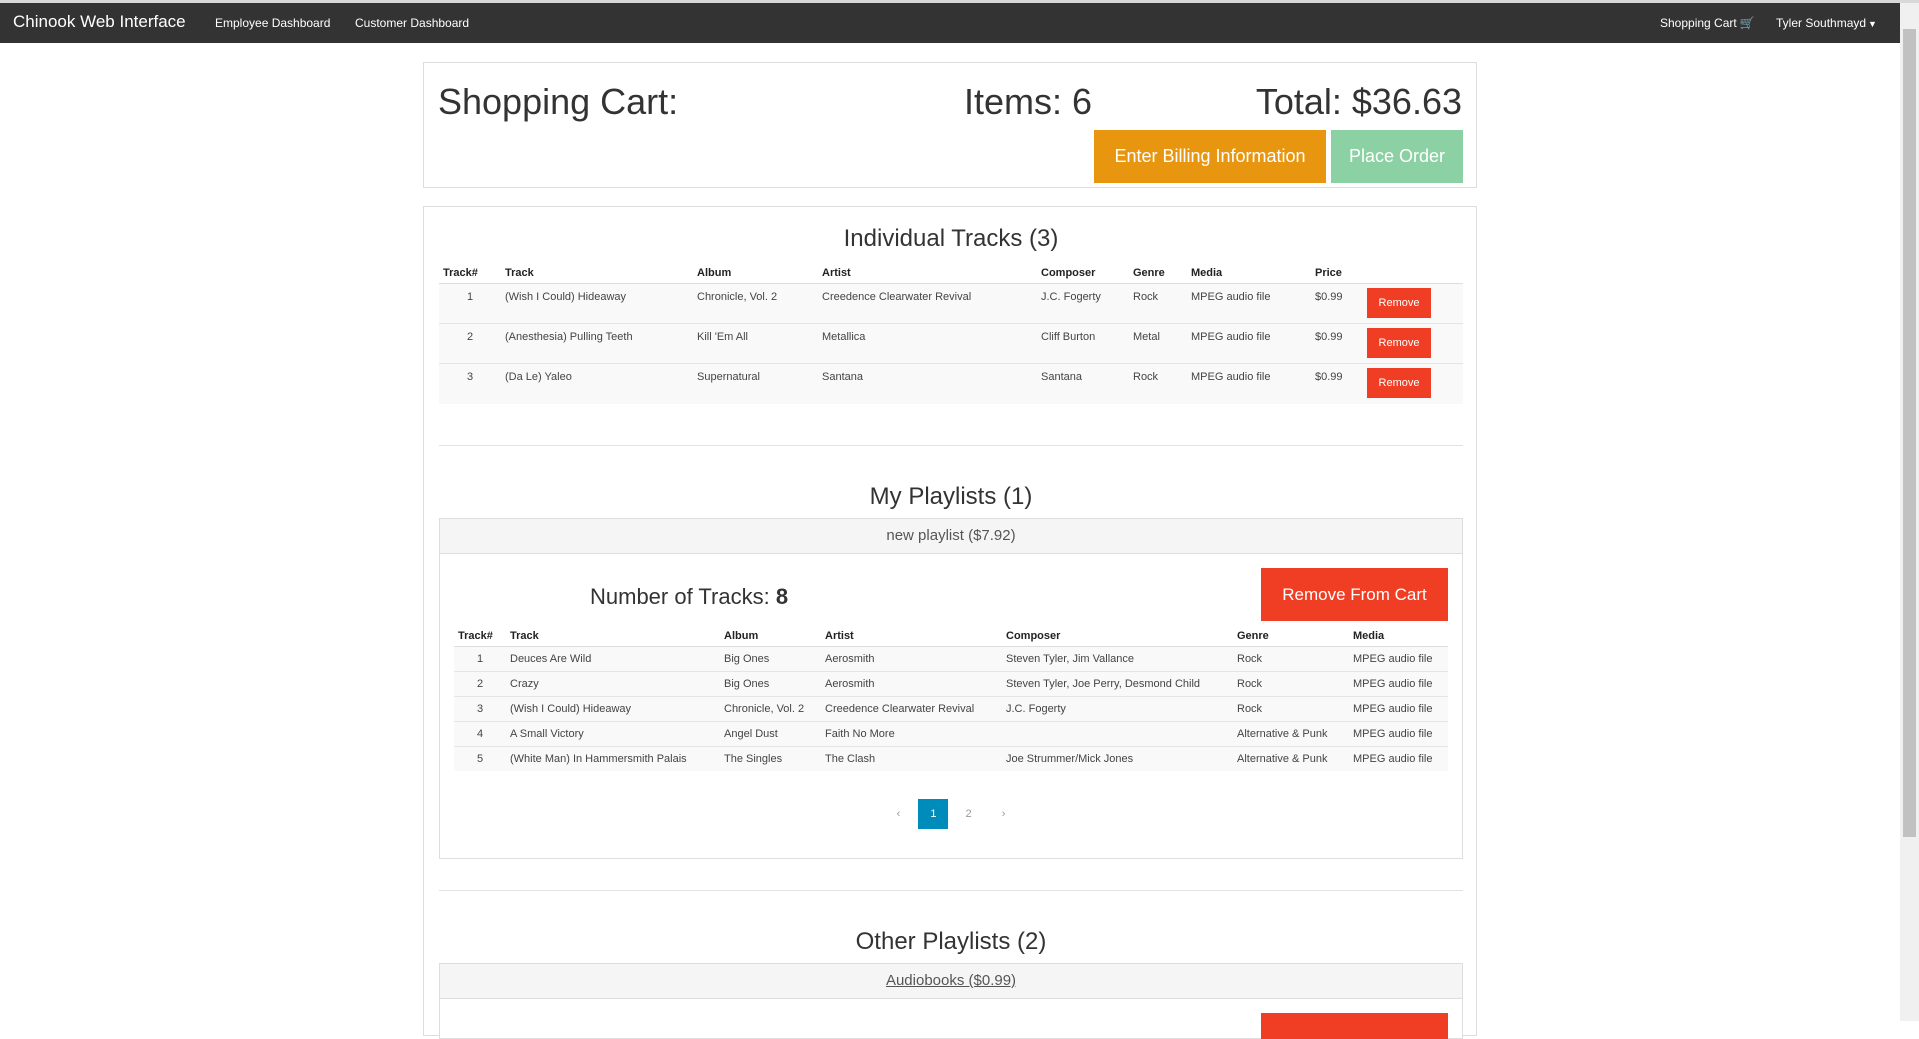 This screenshot has width=1919, height=1039. I want to click on other-playlist-header: Audiobooks ($0.99), so click(951, 981).